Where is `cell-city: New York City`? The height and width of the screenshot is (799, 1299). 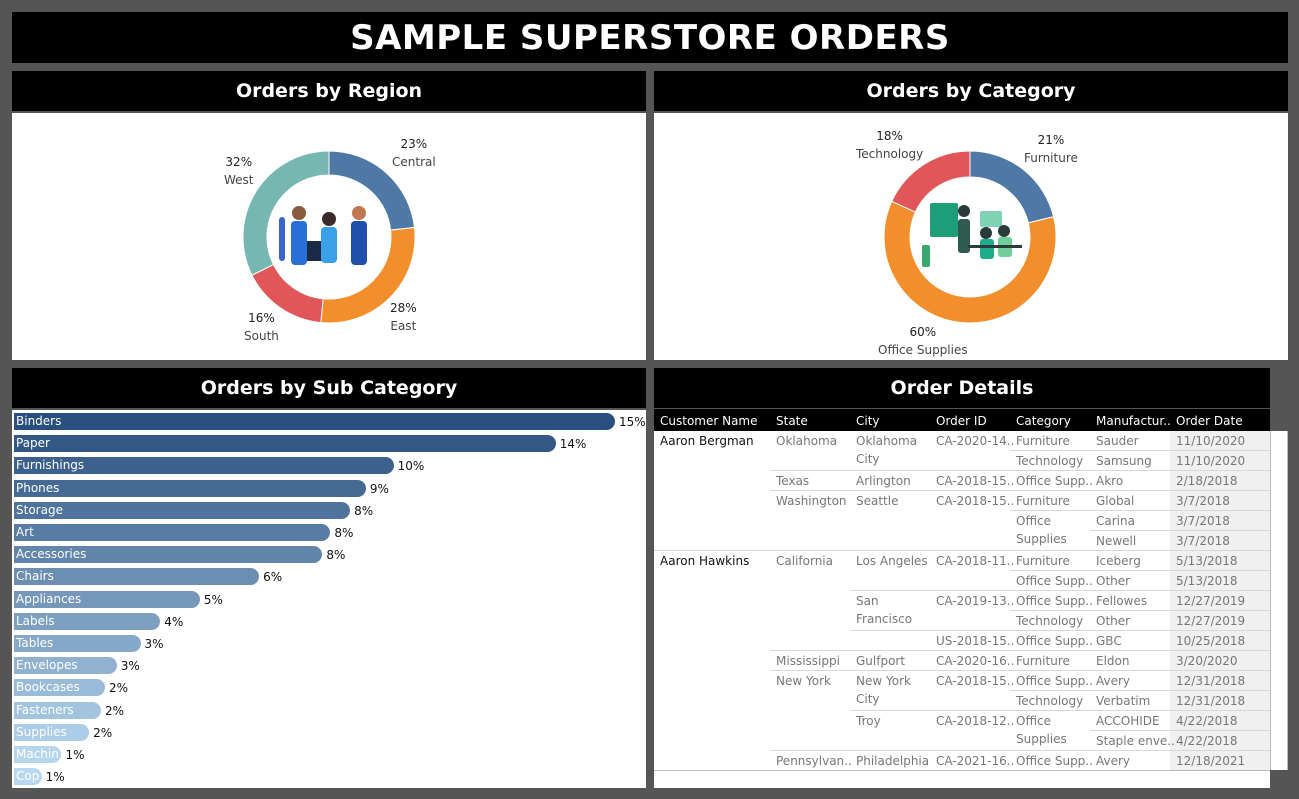 cell-city: New York City is located at coordinates (883, 690).